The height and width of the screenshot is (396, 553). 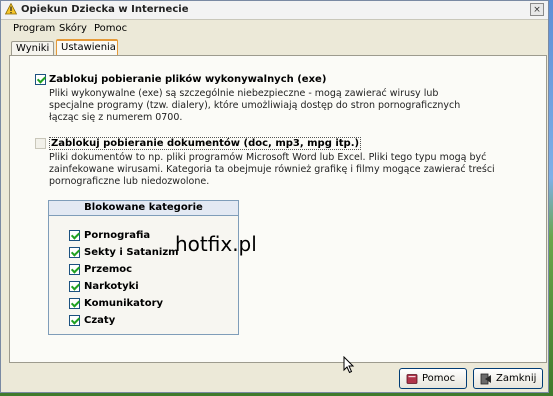 What do you see at coordinates (274, 28) in the screenshot?
I see `menu-bar: Program Skóry Pomoc` at bounding box center [274, 28].